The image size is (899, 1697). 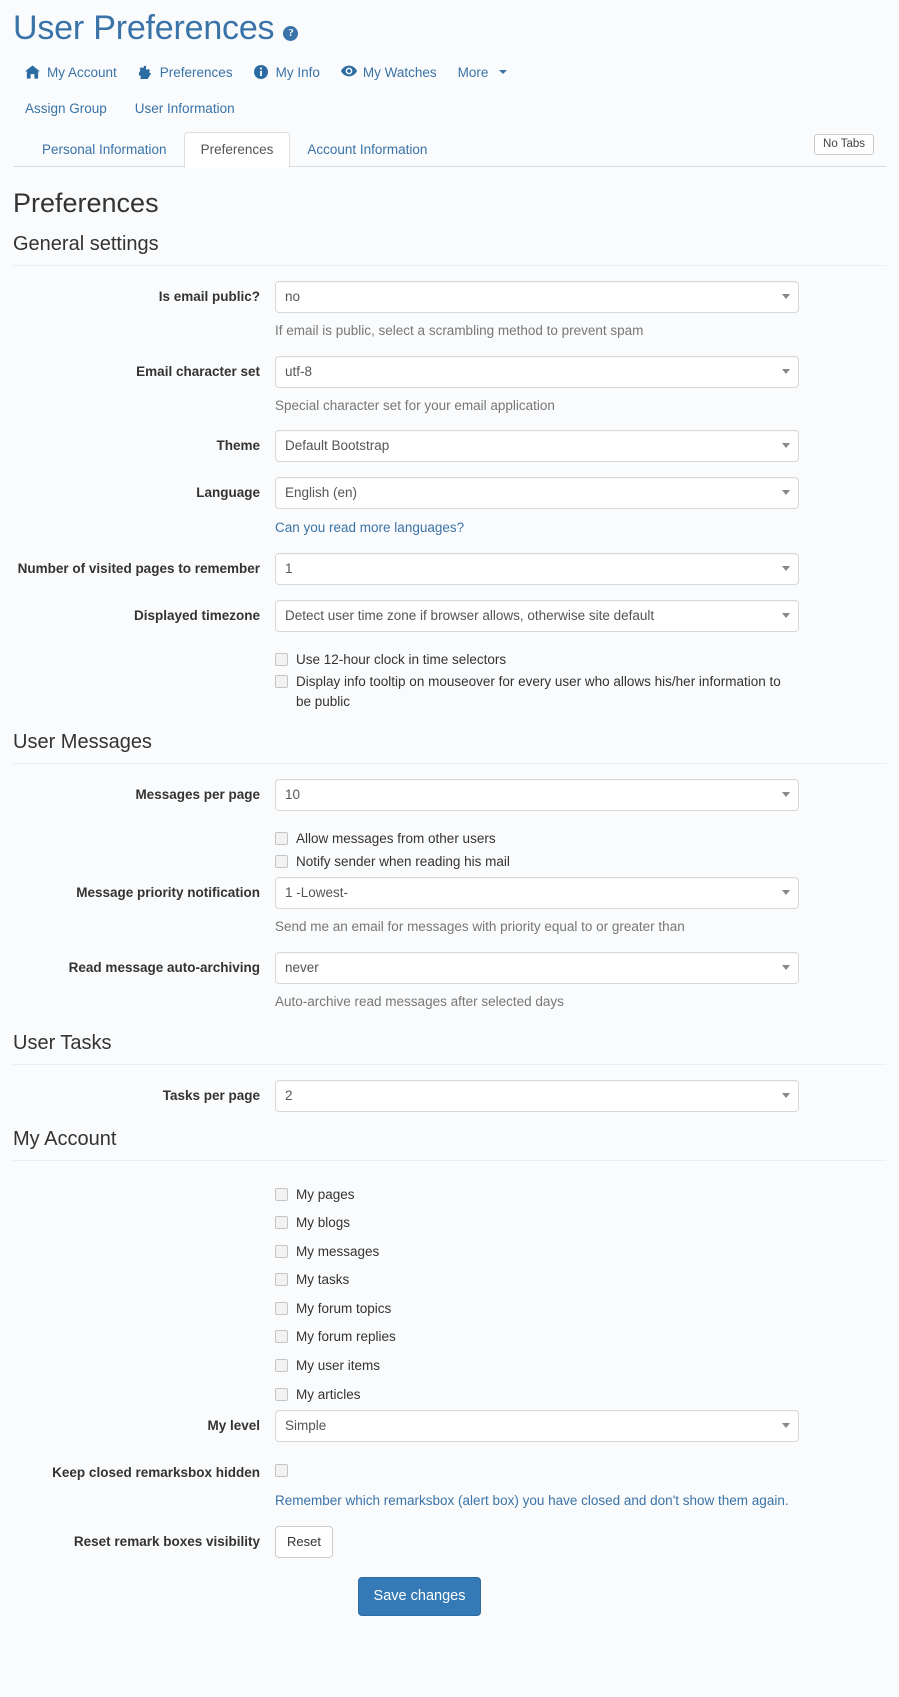 What do you see at coordinates (537, 568) in the screenshot?
I see `visited-pages-select: 1` at bounding box center [537, 568].